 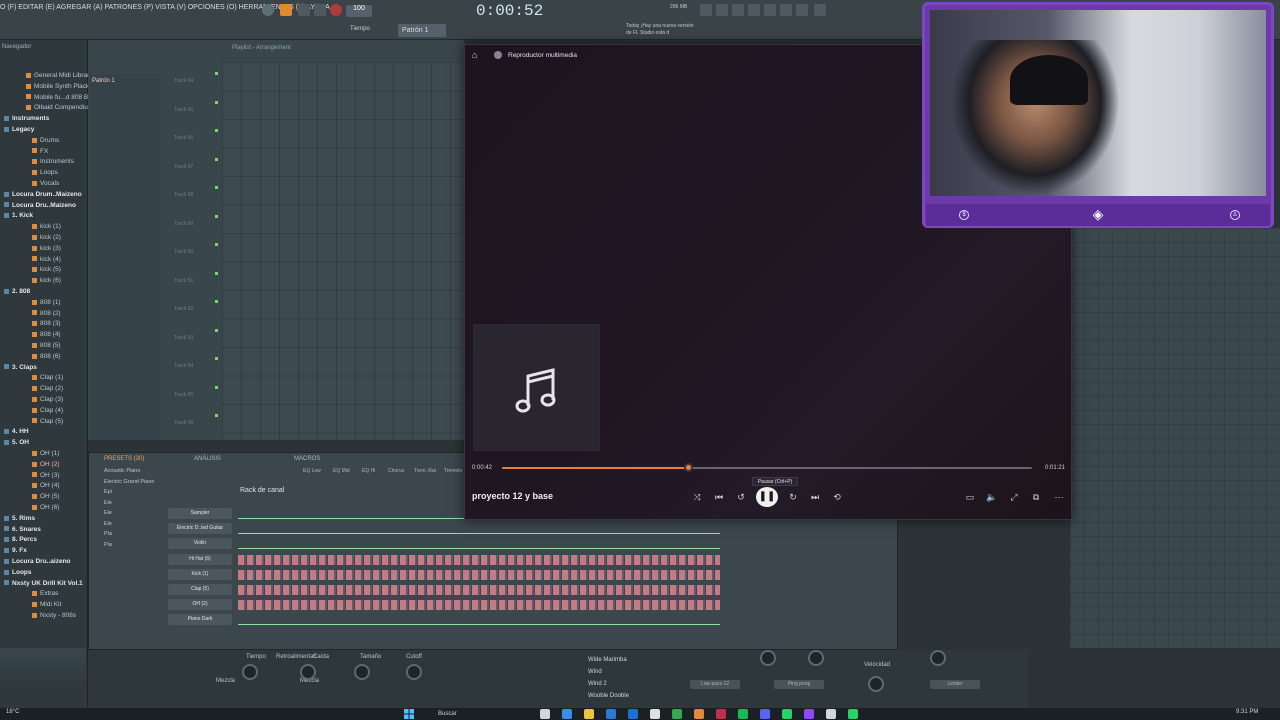 I want to click on playlist-grid, so click(x=343, y=251).